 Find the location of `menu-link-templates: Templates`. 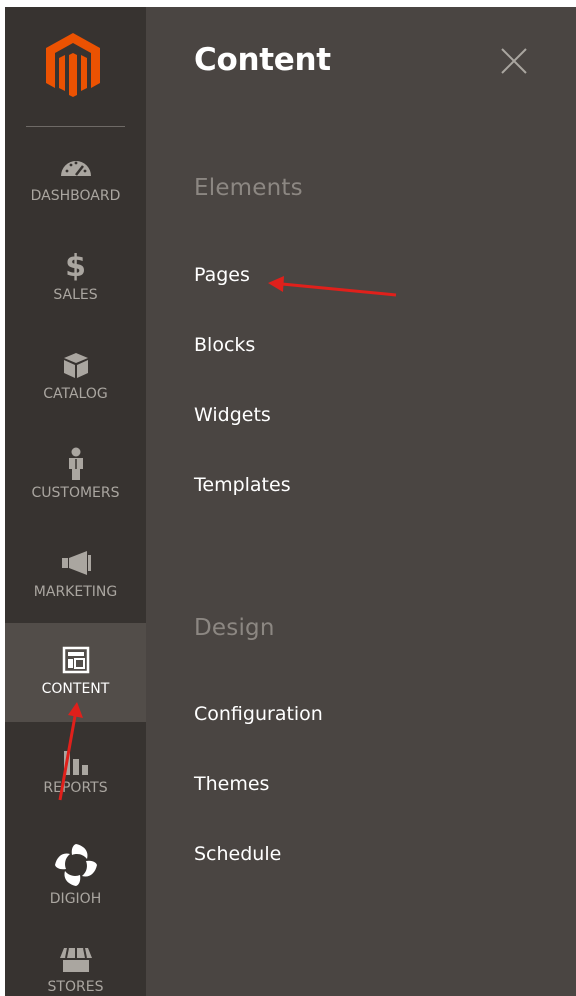

menu-link-templates: Templates is located at coordinates (242, 485).